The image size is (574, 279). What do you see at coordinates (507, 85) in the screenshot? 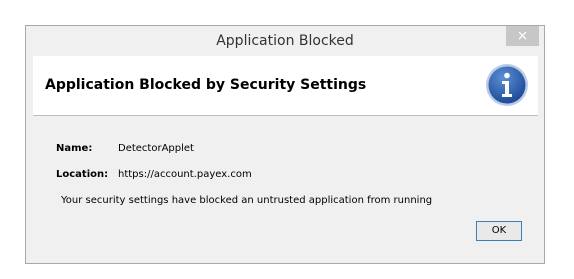
I see `info-icon` at bounding box center [507, 85].